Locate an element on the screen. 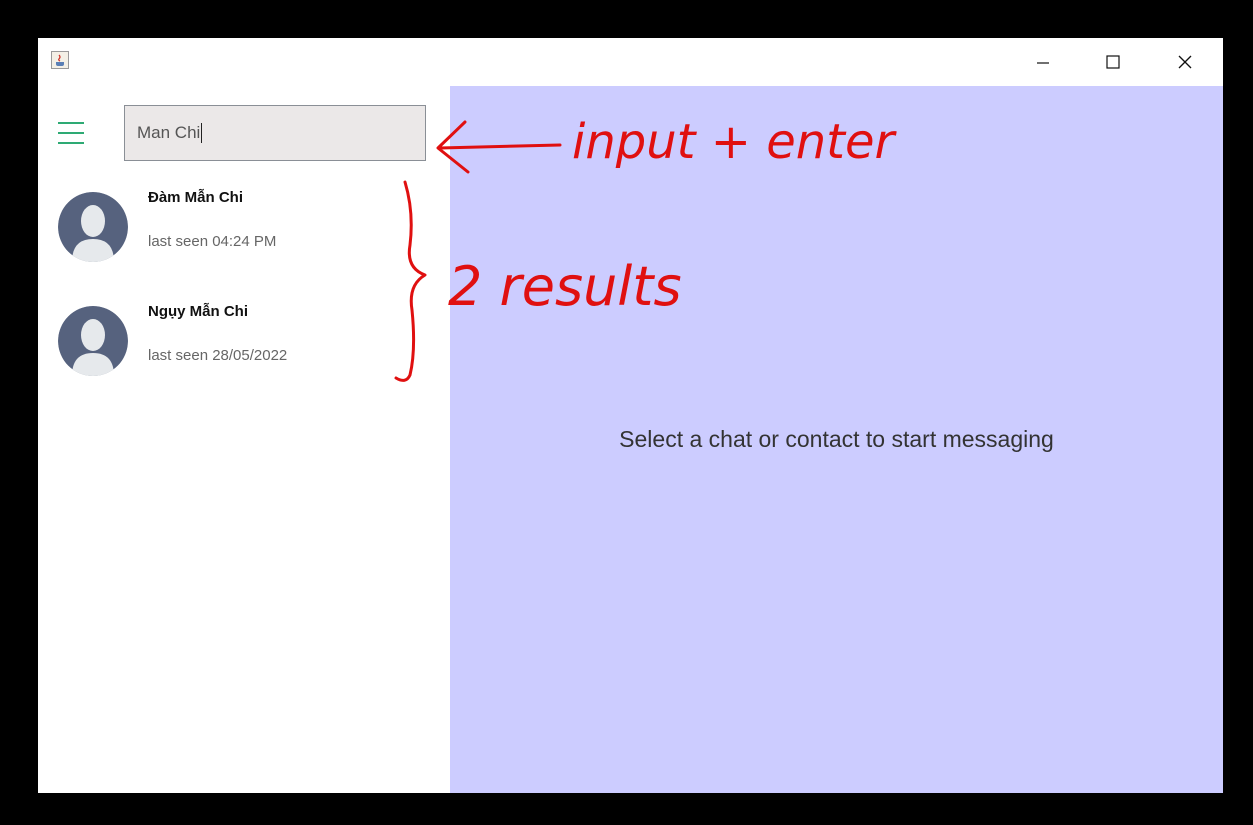  close-button is located at coordinates (1185, 62).